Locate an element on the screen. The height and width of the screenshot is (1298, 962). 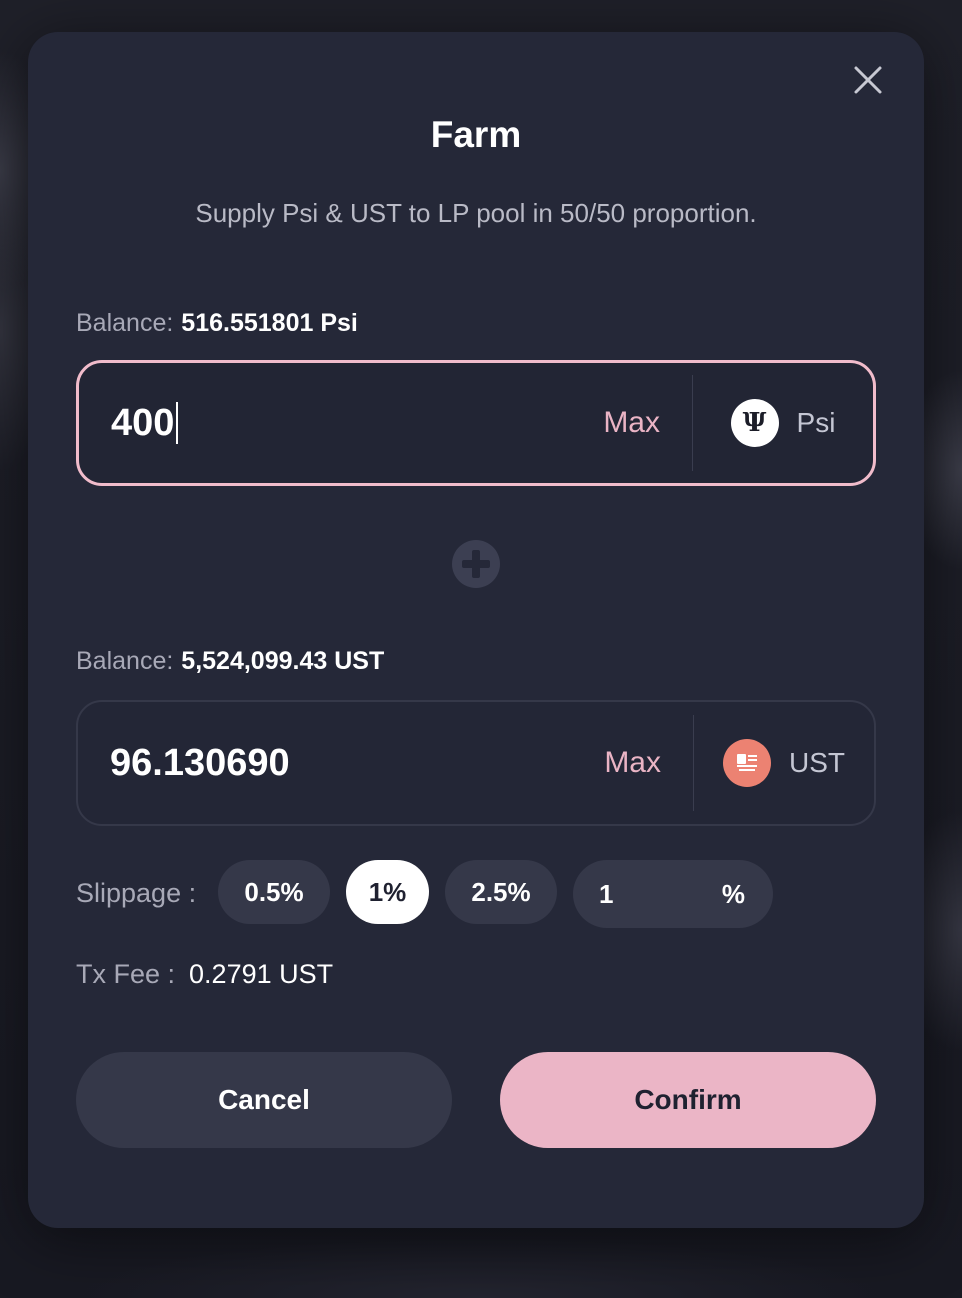
ust-balance: Balance: 5,524,099.43 UST is located at coordinates (230, 661).